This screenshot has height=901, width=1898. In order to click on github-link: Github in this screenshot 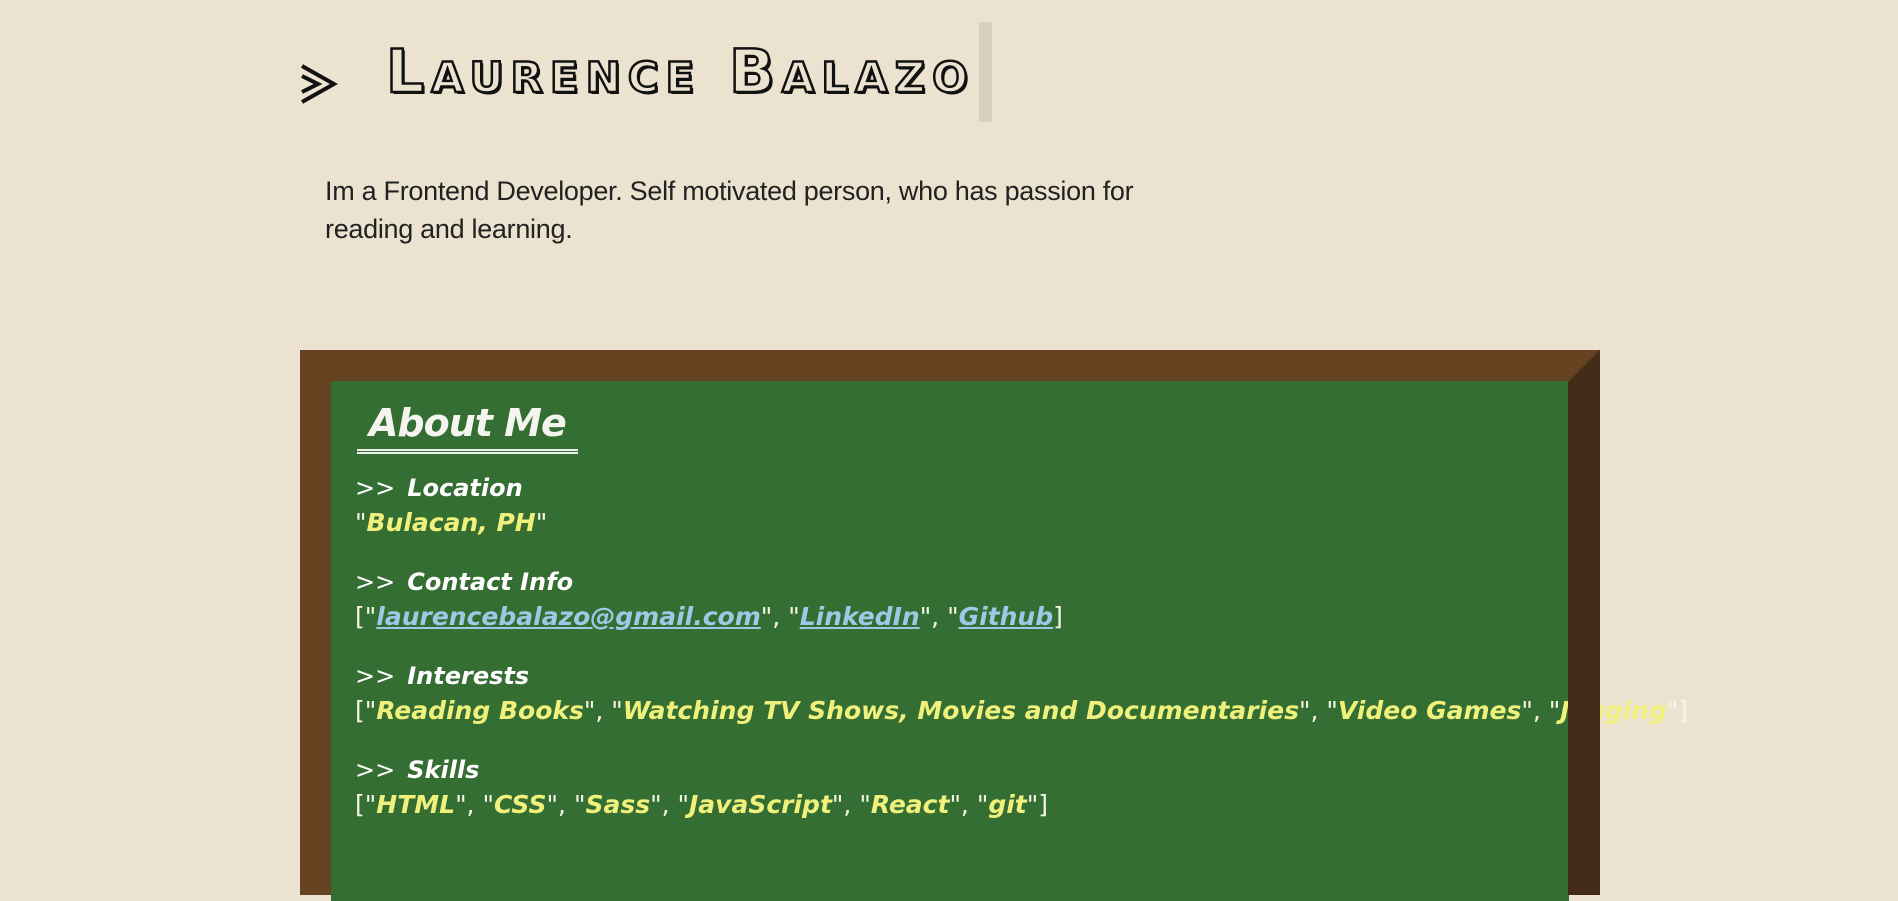, I will do `click(1006, 616)`.